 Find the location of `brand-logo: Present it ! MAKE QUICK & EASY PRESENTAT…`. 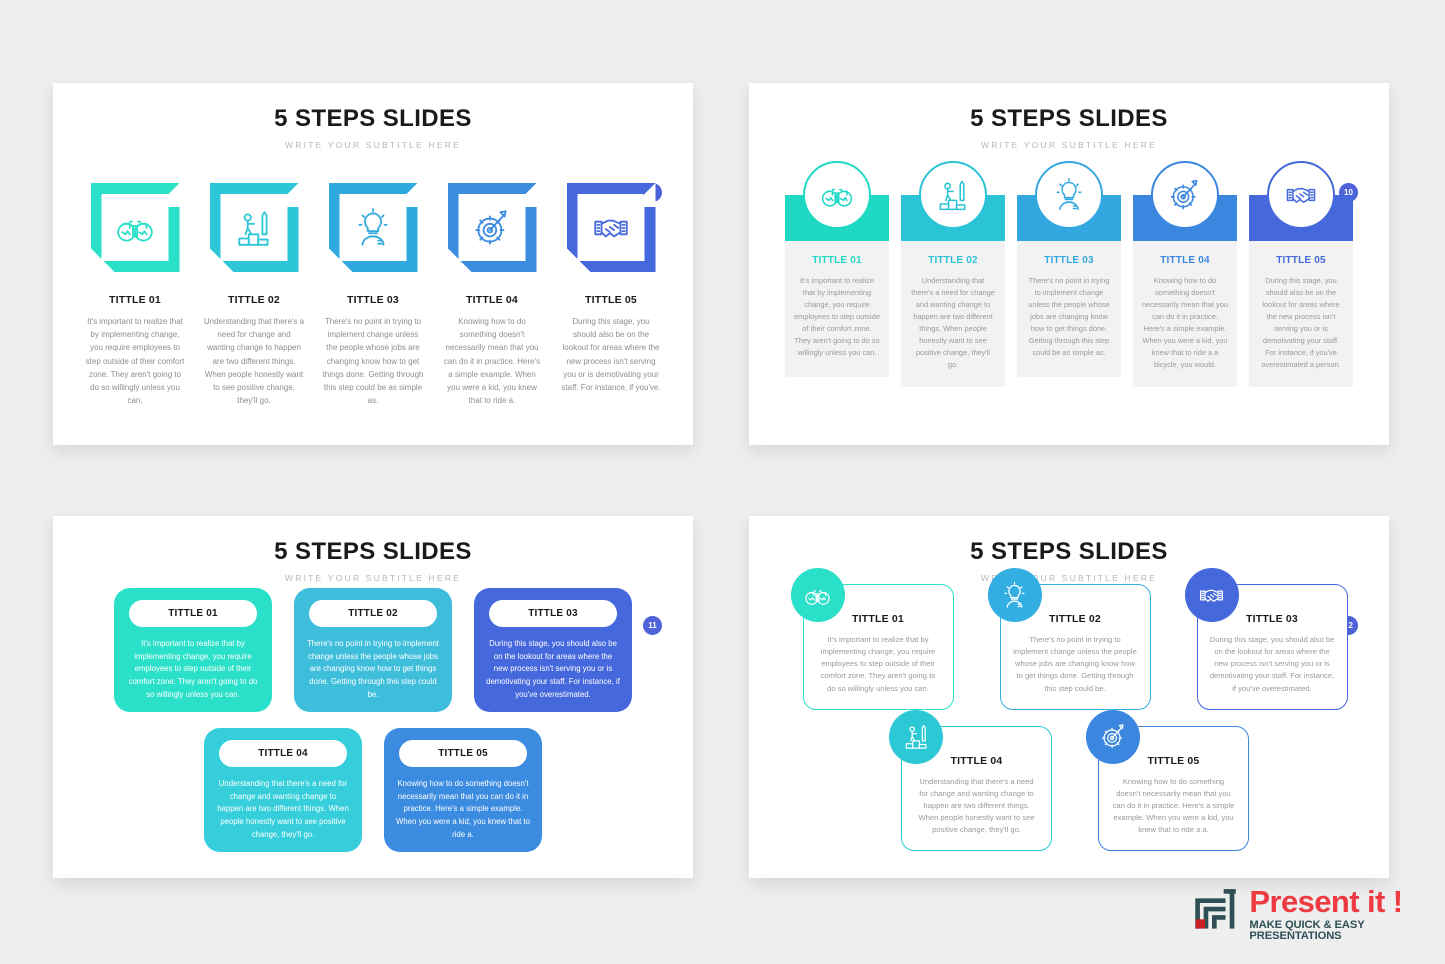

brand-logo: Present it ! MAKE QUICK & EASY PRESENTAT… is located at coordinates (1318, 913).